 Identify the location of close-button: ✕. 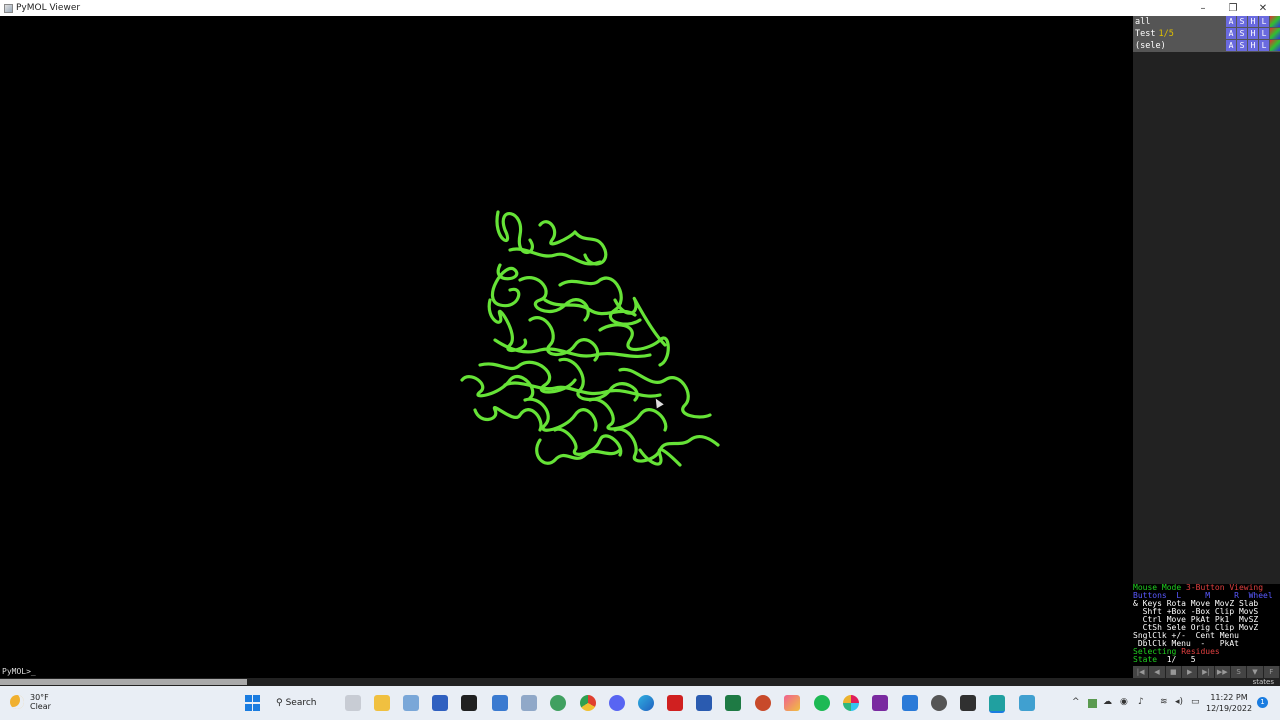
(1263, 8).